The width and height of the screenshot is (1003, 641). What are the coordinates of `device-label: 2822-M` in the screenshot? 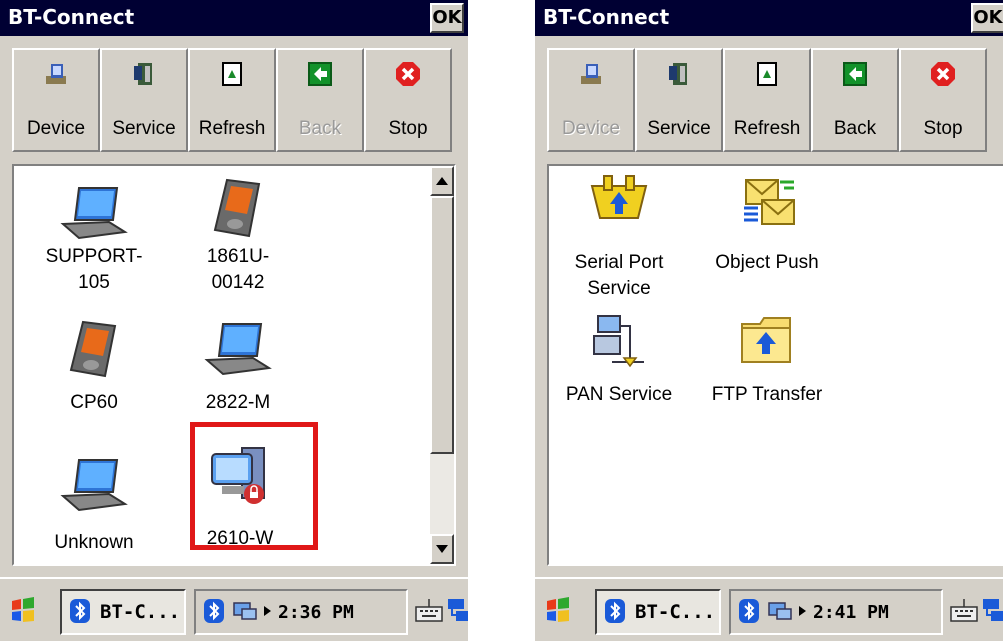 It's located at (238, 402).